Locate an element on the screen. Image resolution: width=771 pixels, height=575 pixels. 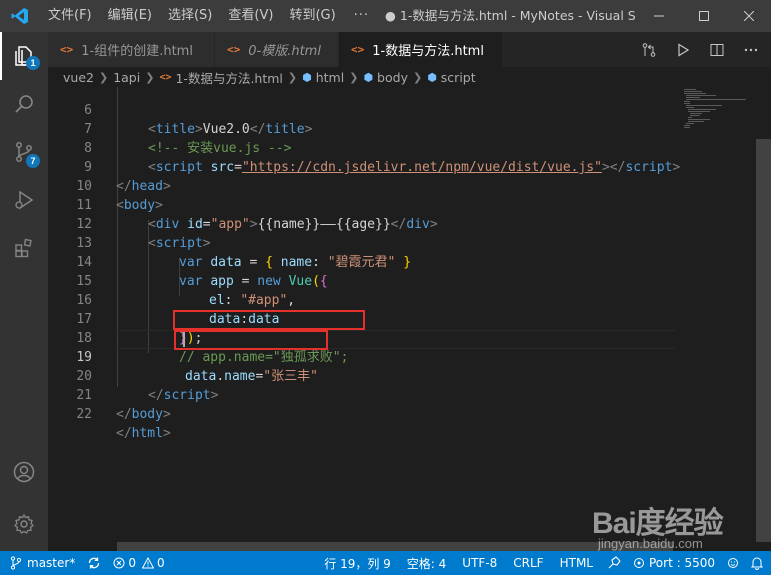
source-control-icon: 7 is located at coordinates (24, 152).